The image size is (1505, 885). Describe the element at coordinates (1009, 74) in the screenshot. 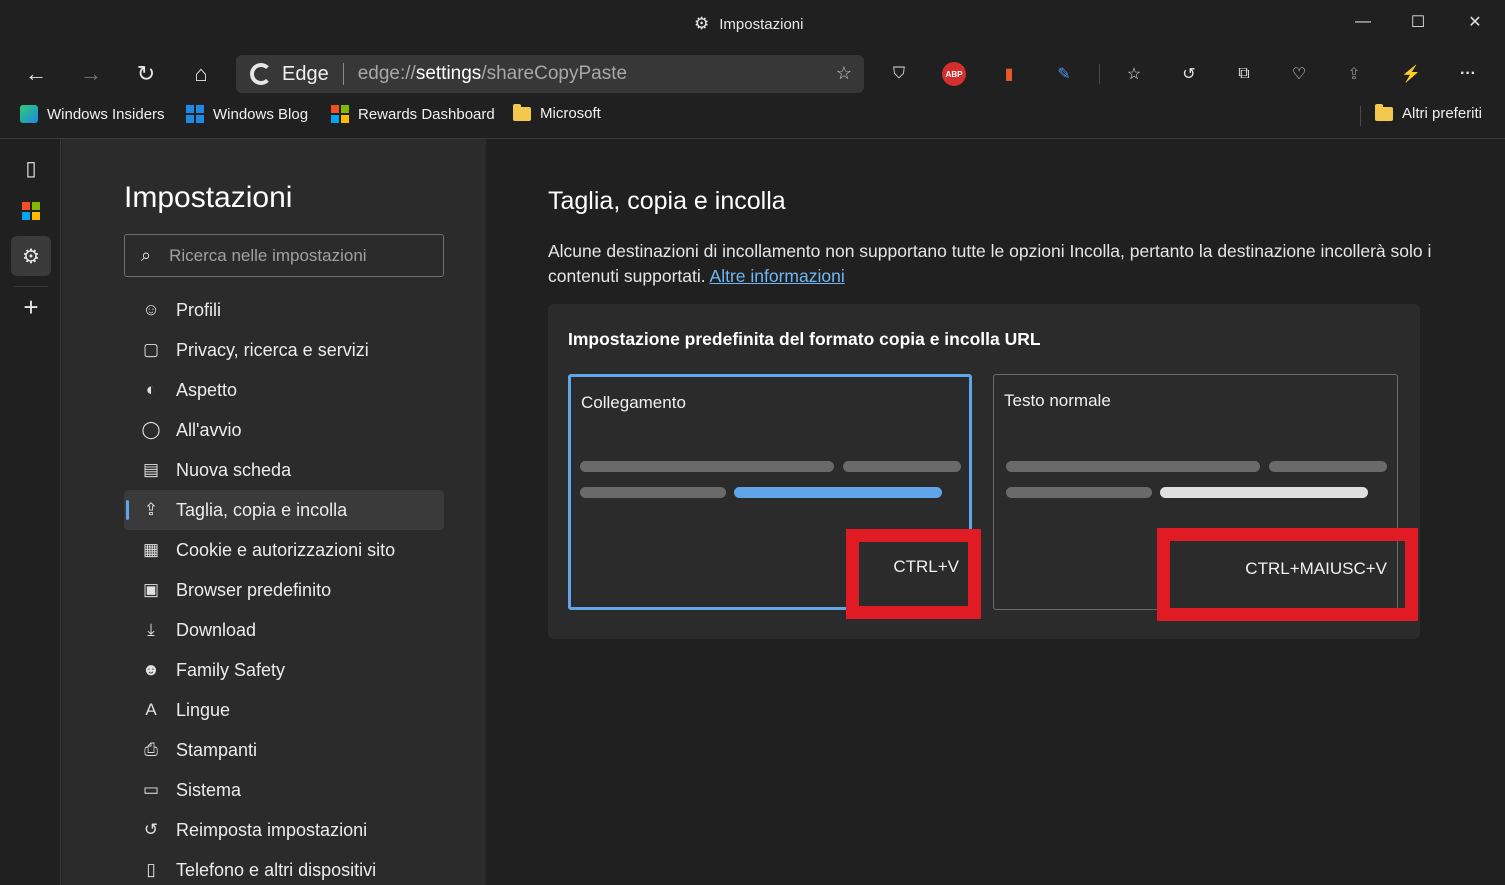

I see `office-extension-icon: ▮` at that location.